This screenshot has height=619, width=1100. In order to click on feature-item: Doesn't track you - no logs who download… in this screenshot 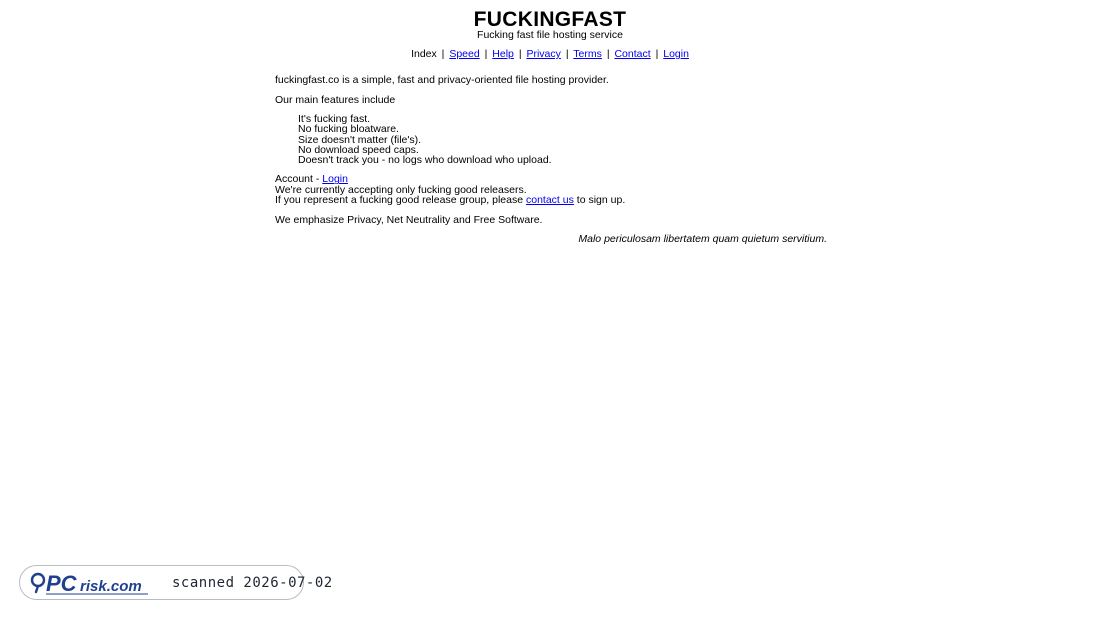, I will do `click(425, 160)`.